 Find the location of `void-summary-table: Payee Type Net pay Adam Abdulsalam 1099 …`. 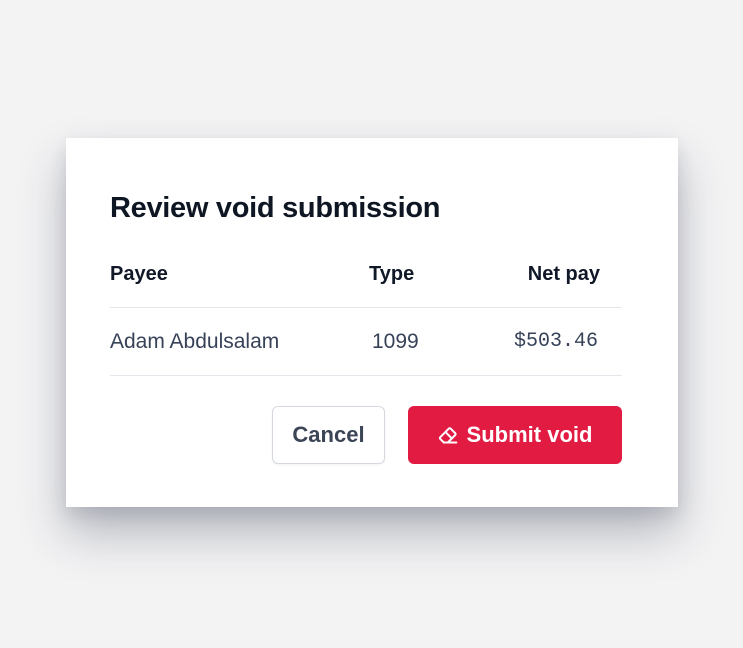

void-summary-table: Payee Type Net pay Adam Abdulsalam 1099 … is located at coordinates (366, 312).